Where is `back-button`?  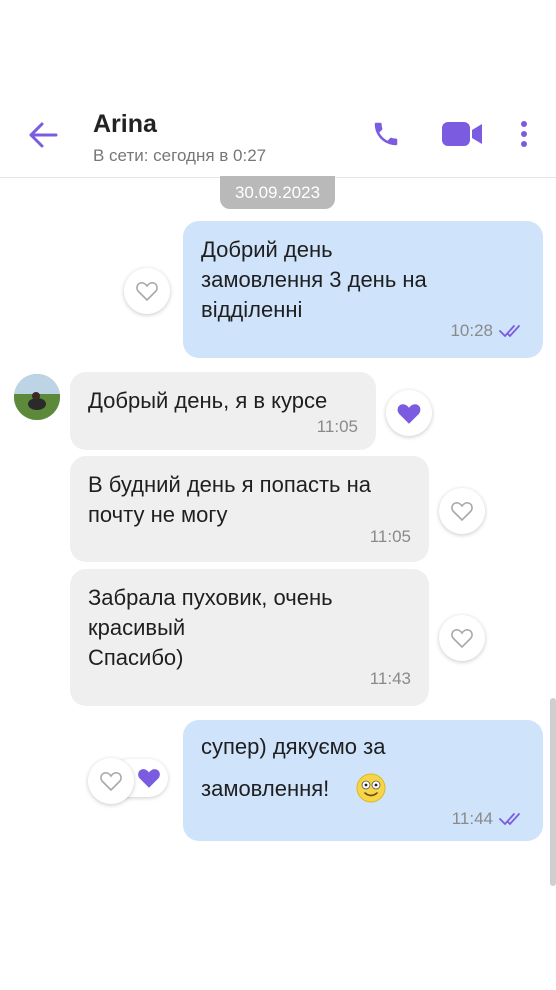
back-button is located at coordinates (43, 135).